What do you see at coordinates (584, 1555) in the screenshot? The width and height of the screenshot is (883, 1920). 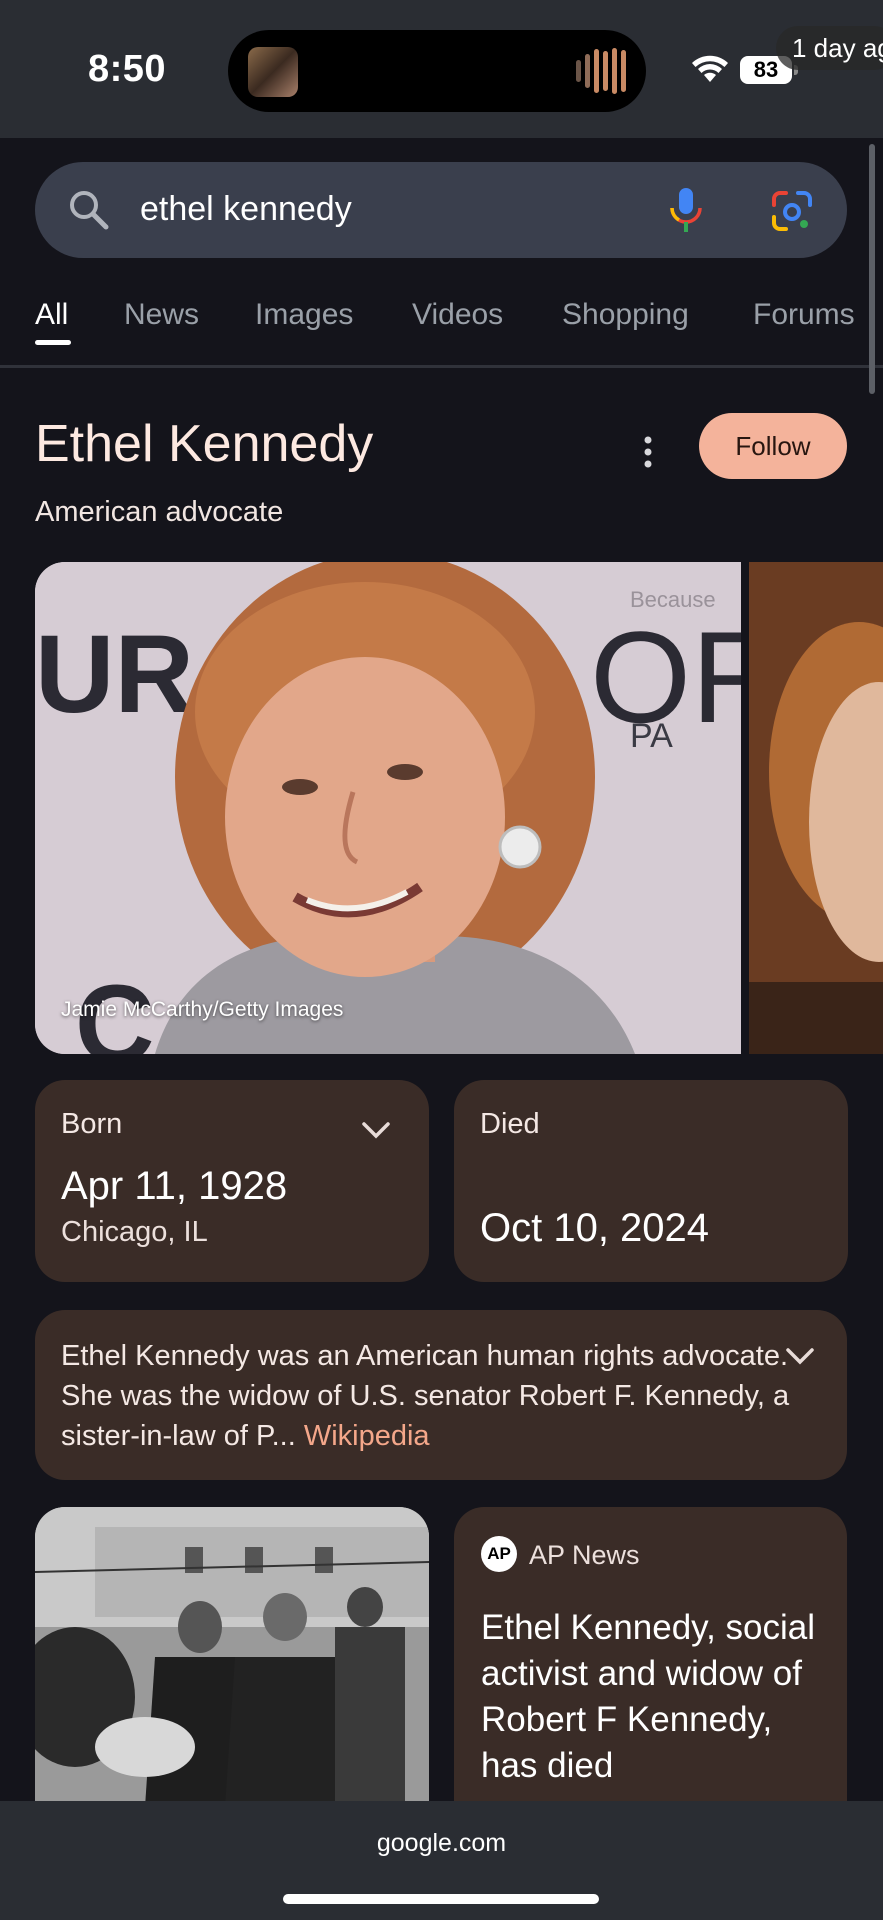 I see `news-source: AP News` at bounding box center [584, 1555].